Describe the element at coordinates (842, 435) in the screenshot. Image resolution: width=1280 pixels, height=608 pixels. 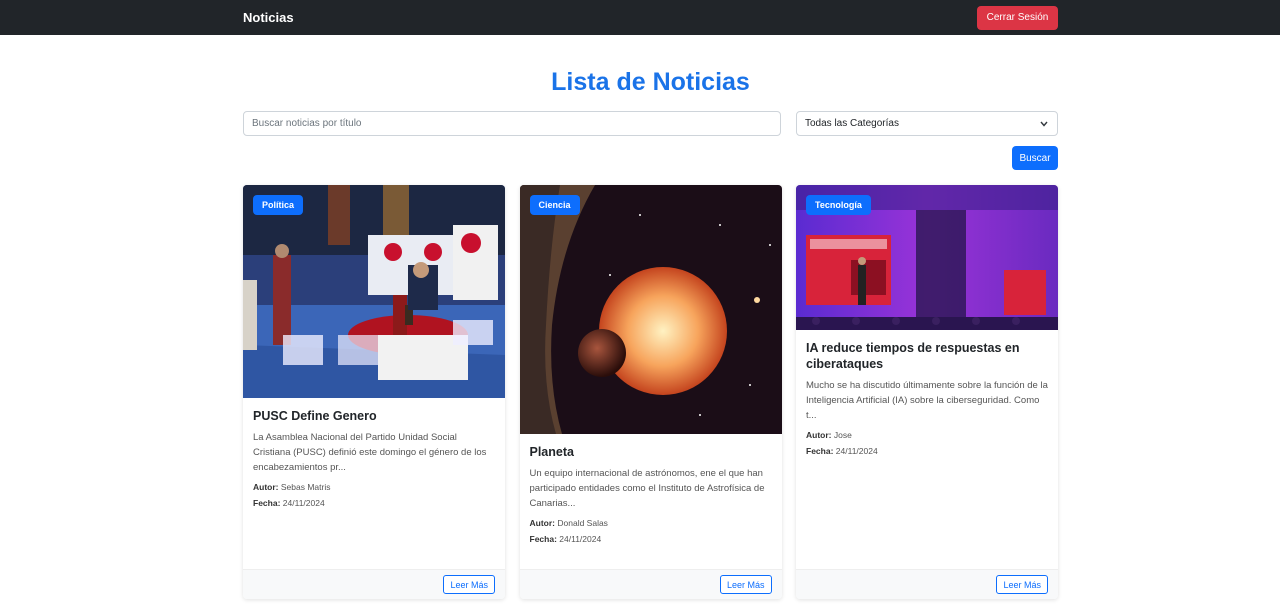
I see `author-value: Jose` at that location.